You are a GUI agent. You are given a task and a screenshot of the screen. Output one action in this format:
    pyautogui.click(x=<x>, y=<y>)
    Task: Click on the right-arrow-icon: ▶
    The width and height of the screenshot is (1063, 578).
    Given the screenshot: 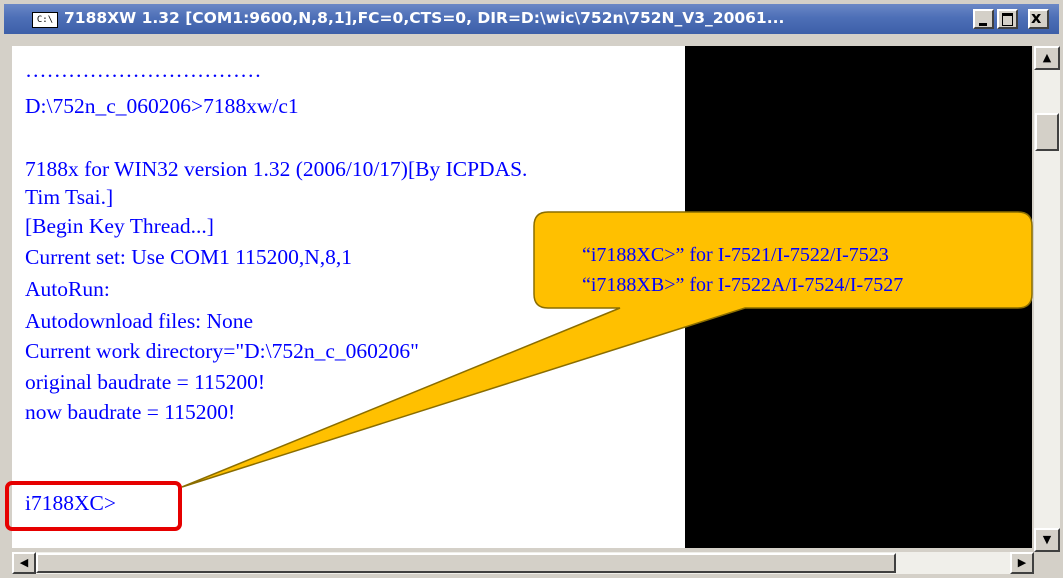 What is the action you would take?
    pyautogui.click(x=1022, y=562)
    